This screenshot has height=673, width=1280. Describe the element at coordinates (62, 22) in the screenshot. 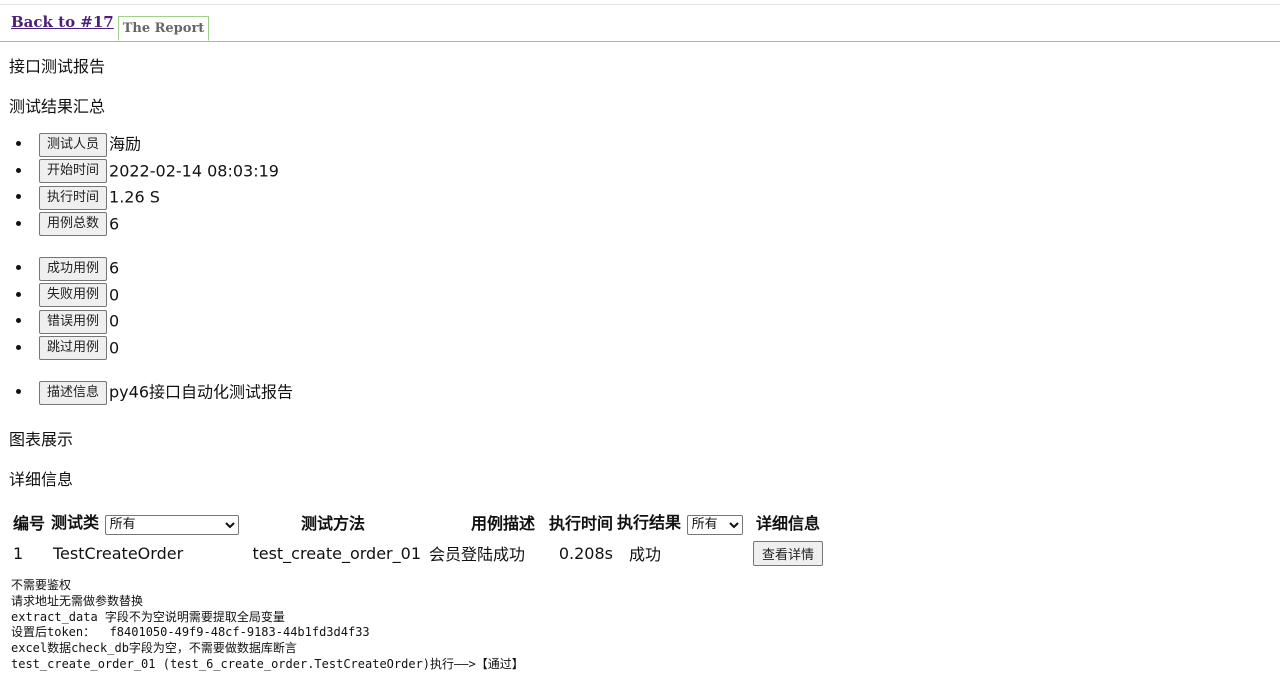

I see `back-link: Back to #17` at that location.